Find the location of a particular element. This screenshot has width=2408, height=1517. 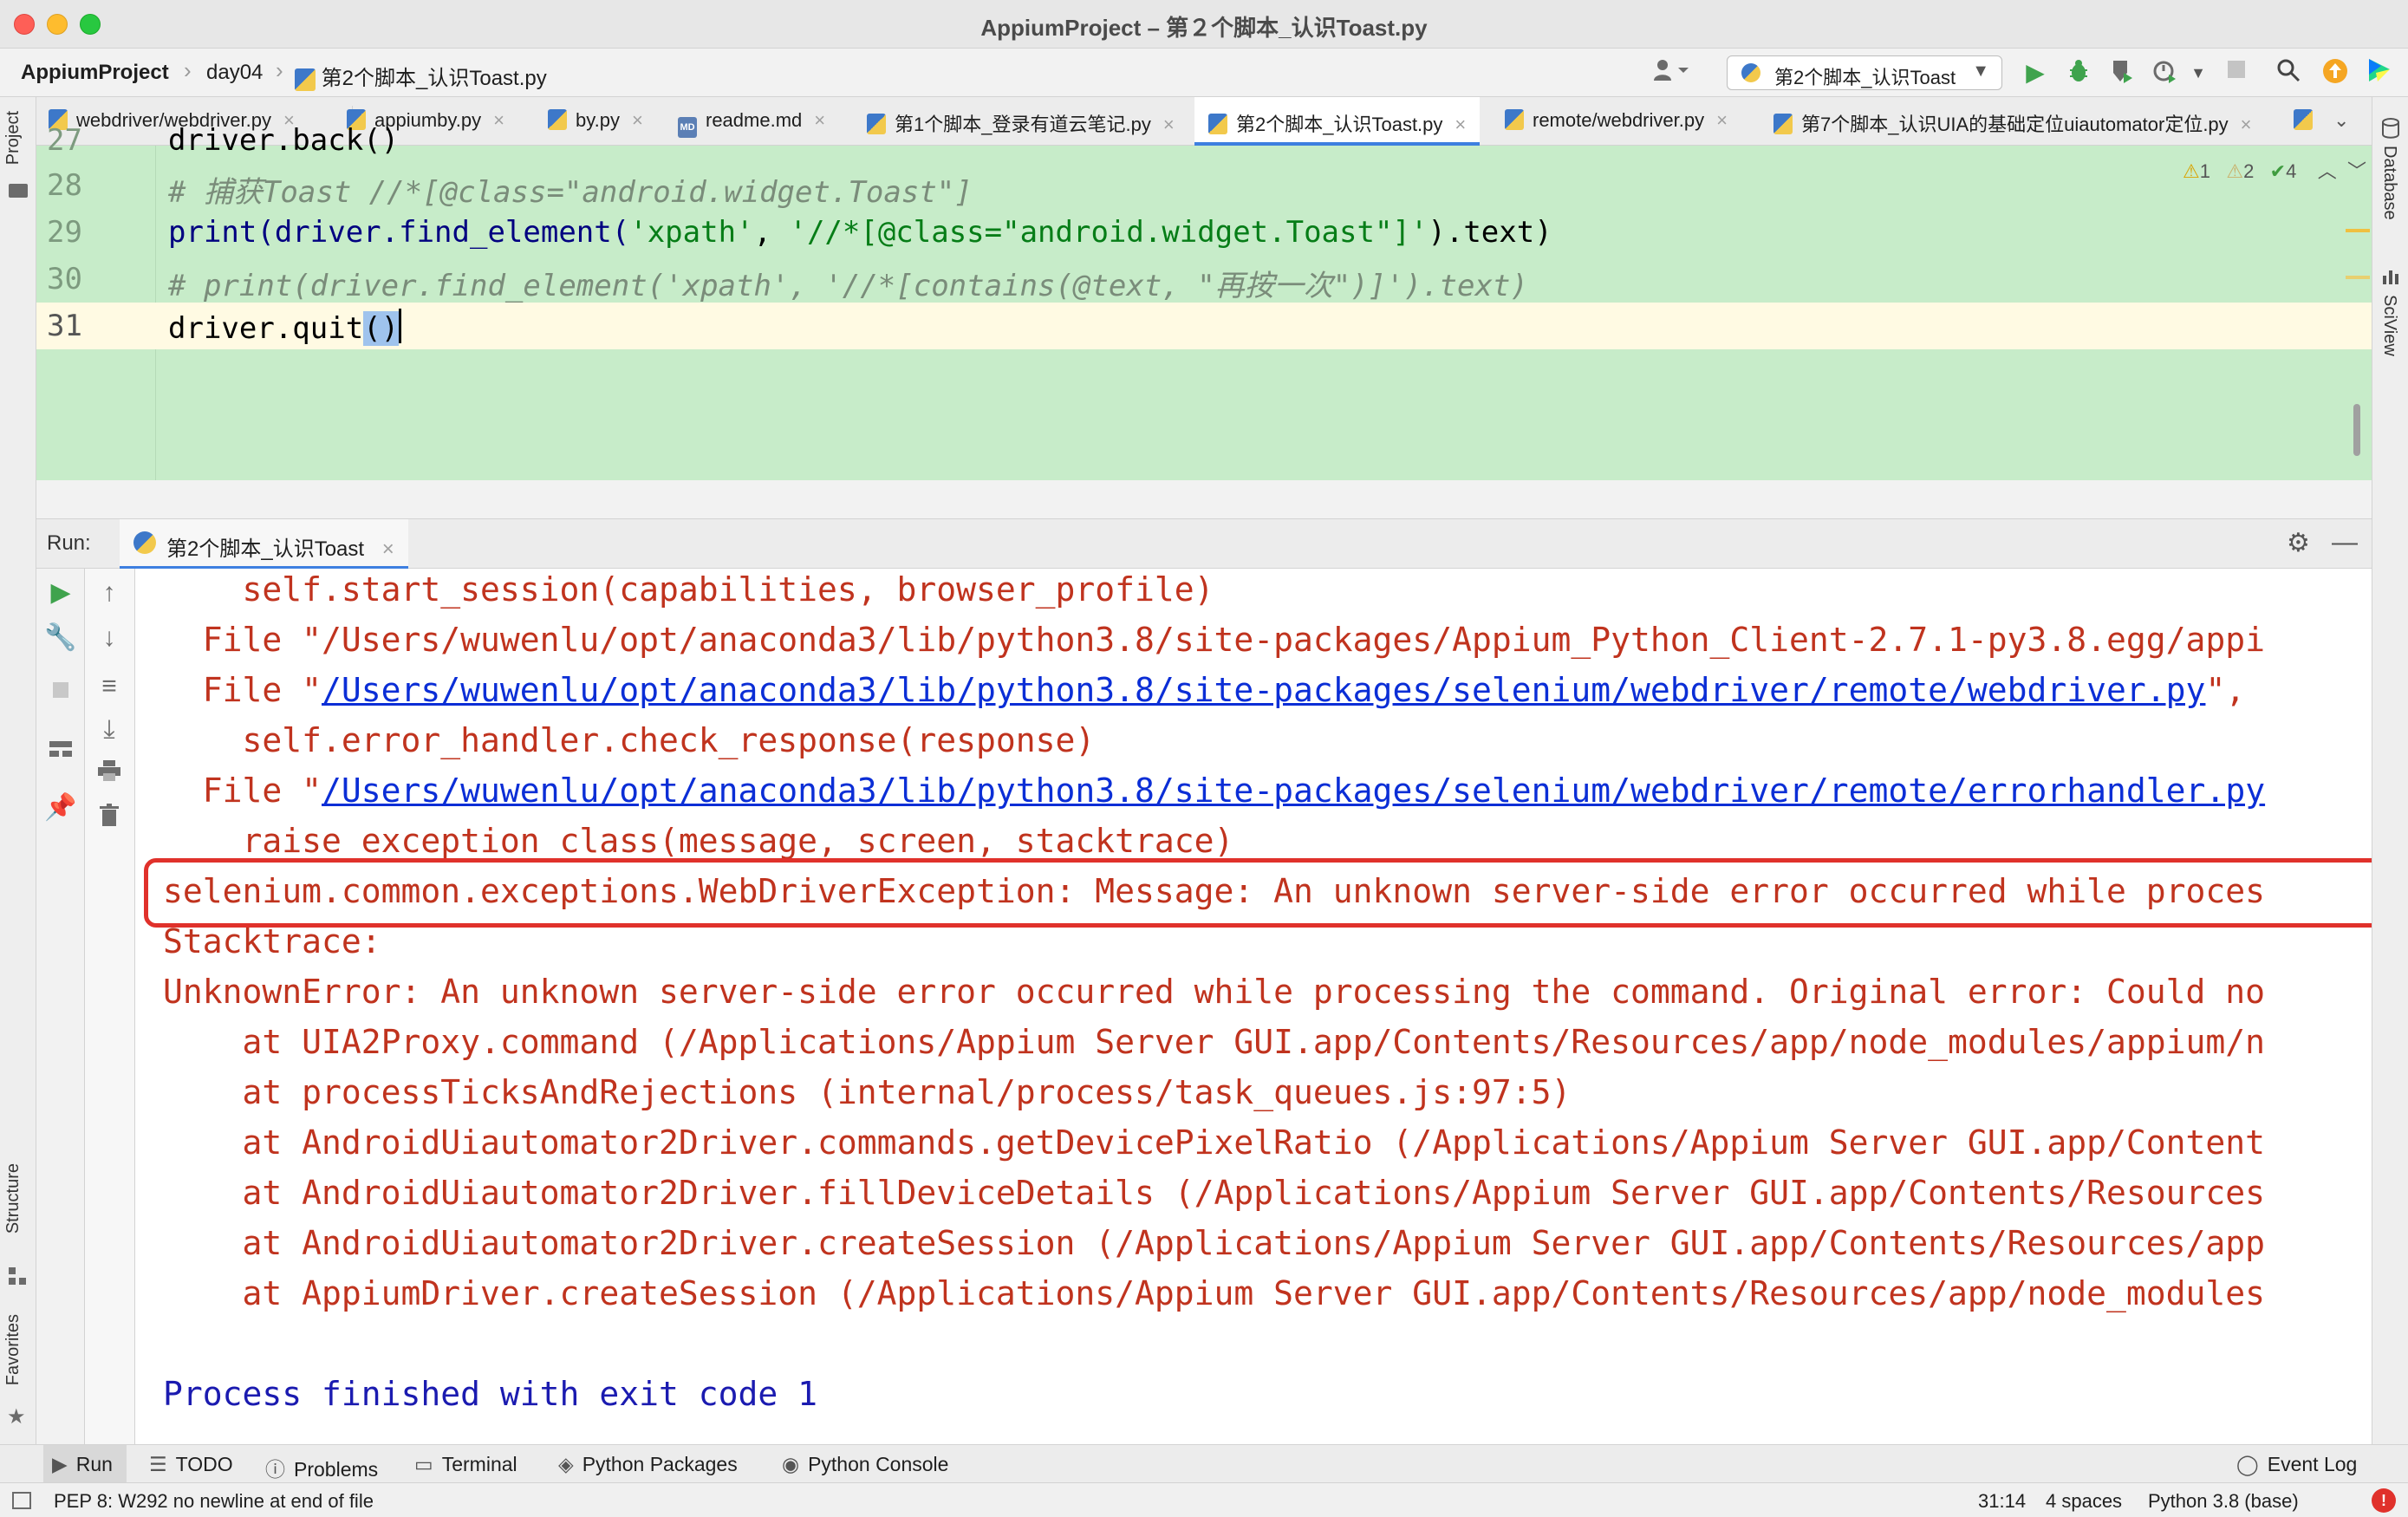

status-message: PEP 8: W292 no newline at end of file is located at coordinates (214, 1501).